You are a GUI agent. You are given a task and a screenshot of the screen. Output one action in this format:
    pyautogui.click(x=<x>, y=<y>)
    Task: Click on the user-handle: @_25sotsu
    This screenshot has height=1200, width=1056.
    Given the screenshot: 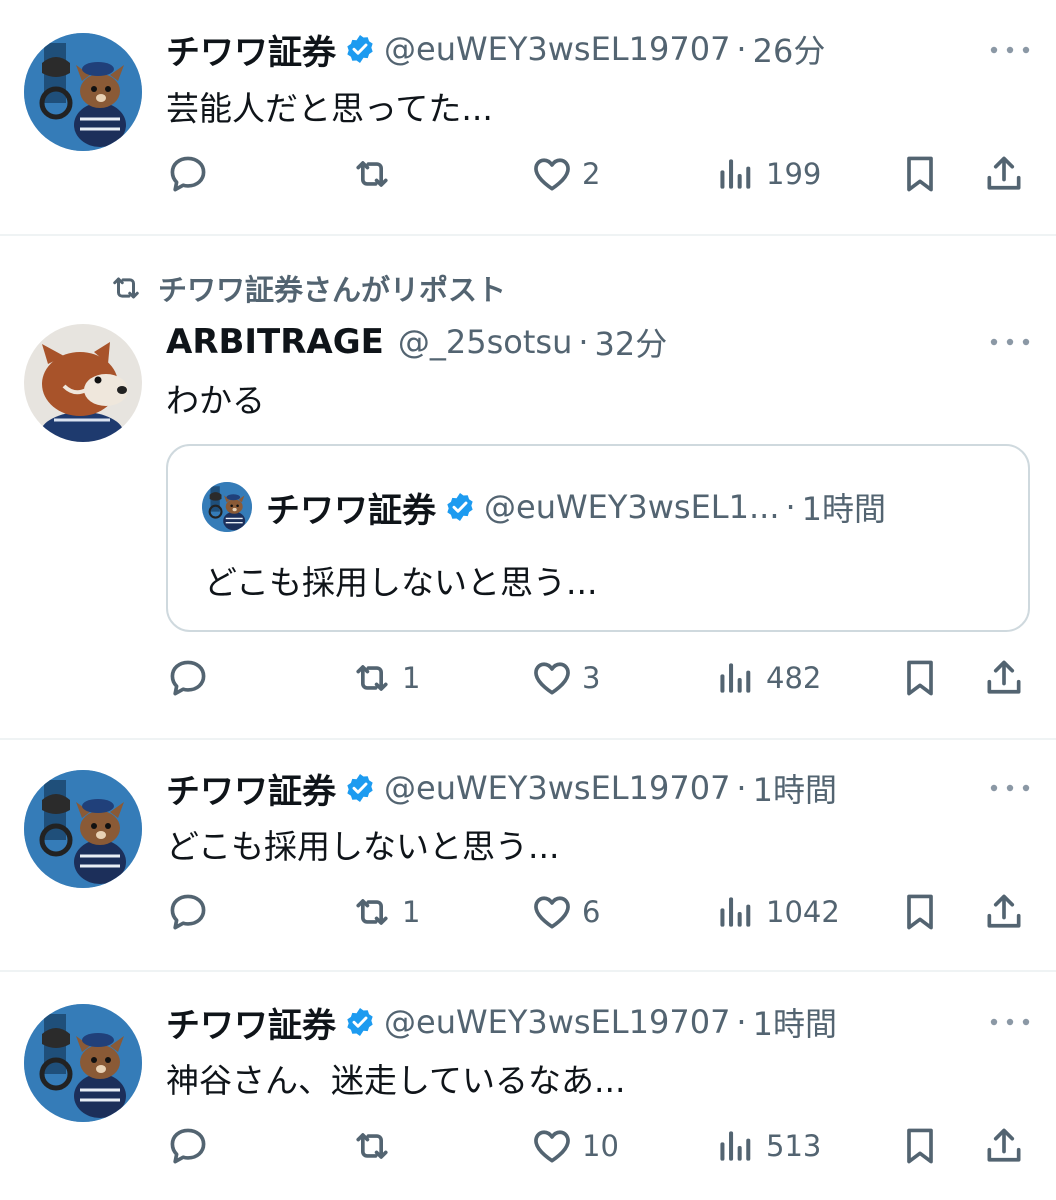 What is the action you would take?
    pyautogui.click(x=485, y=342)
    